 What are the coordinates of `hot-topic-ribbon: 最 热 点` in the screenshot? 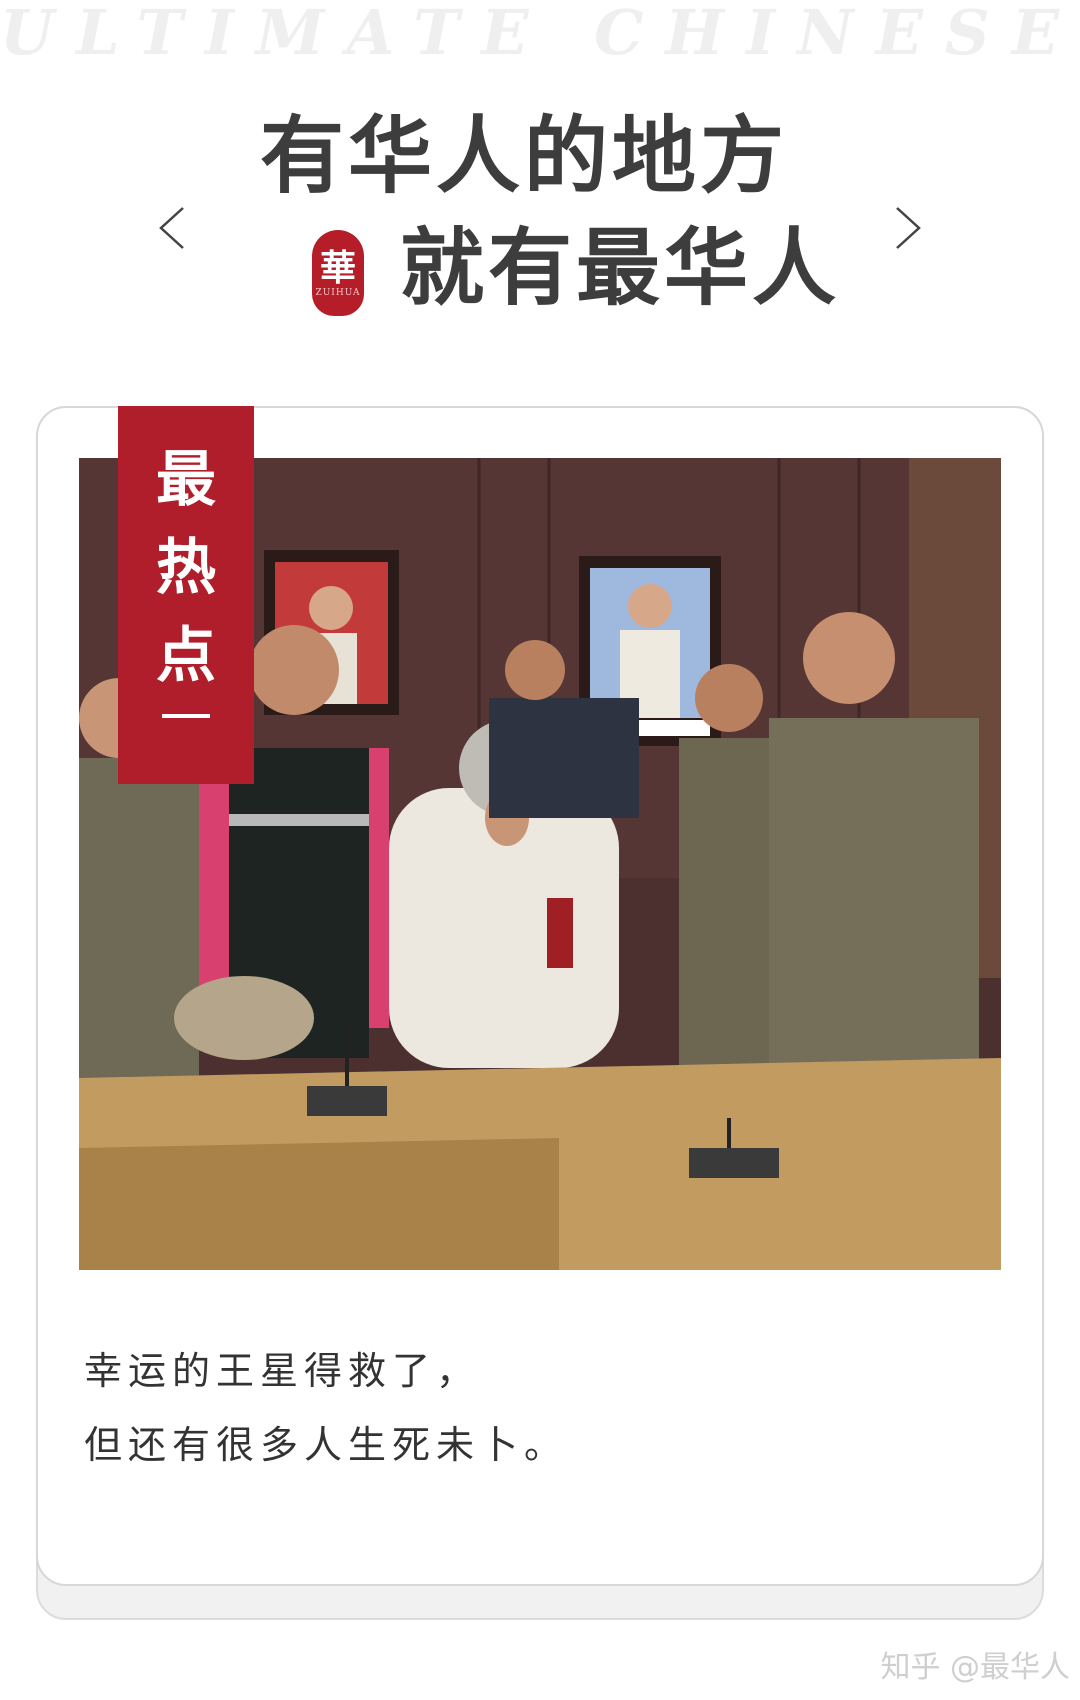 It's located at (186, 595).